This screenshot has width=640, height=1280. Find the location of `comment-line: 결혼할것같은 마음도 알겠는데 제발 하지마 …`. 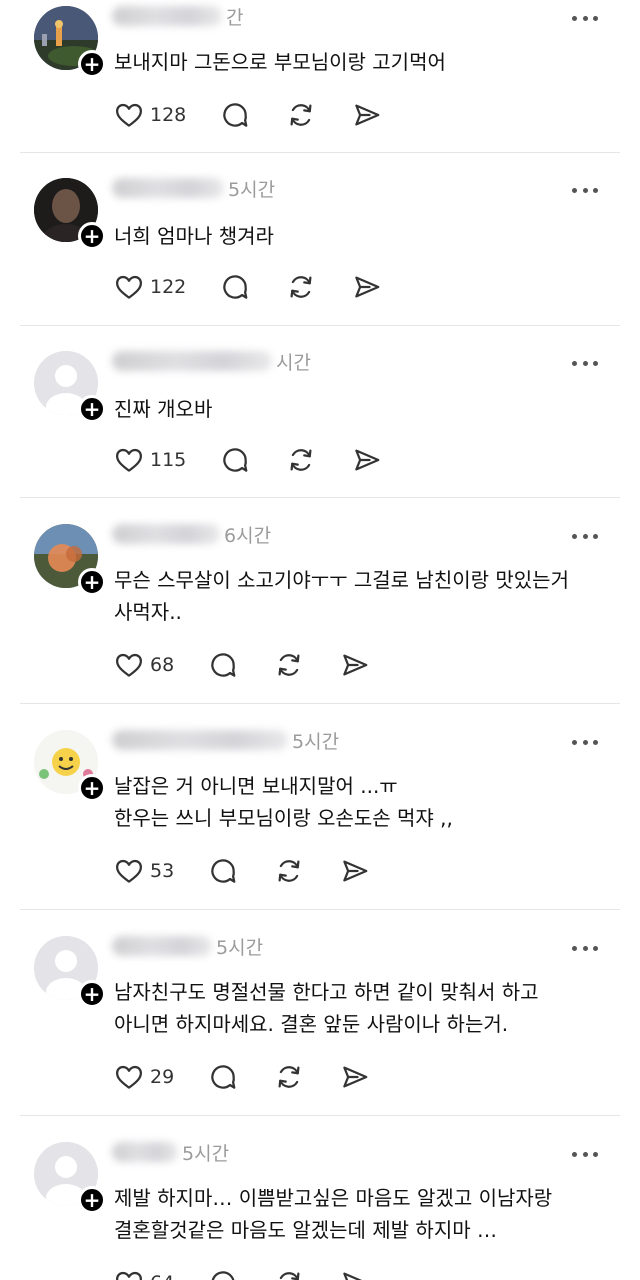

comment-line: 결혼할것같은 마음도 알겠는데 제발 하지마 … is located at coordinates (305, 1230).